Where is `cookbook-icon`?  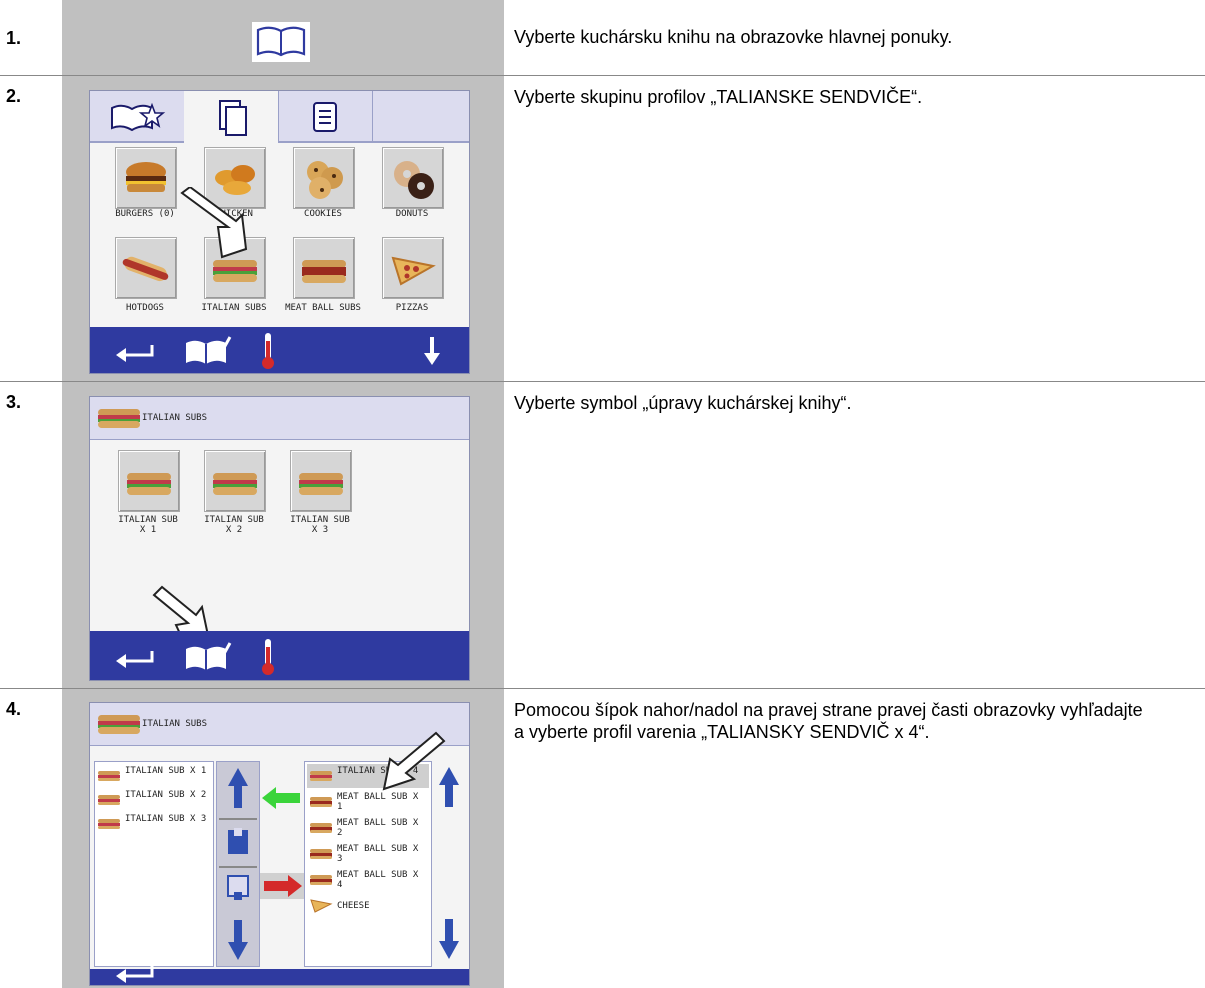 cookbook-icon is located at coordinates (281, 42).